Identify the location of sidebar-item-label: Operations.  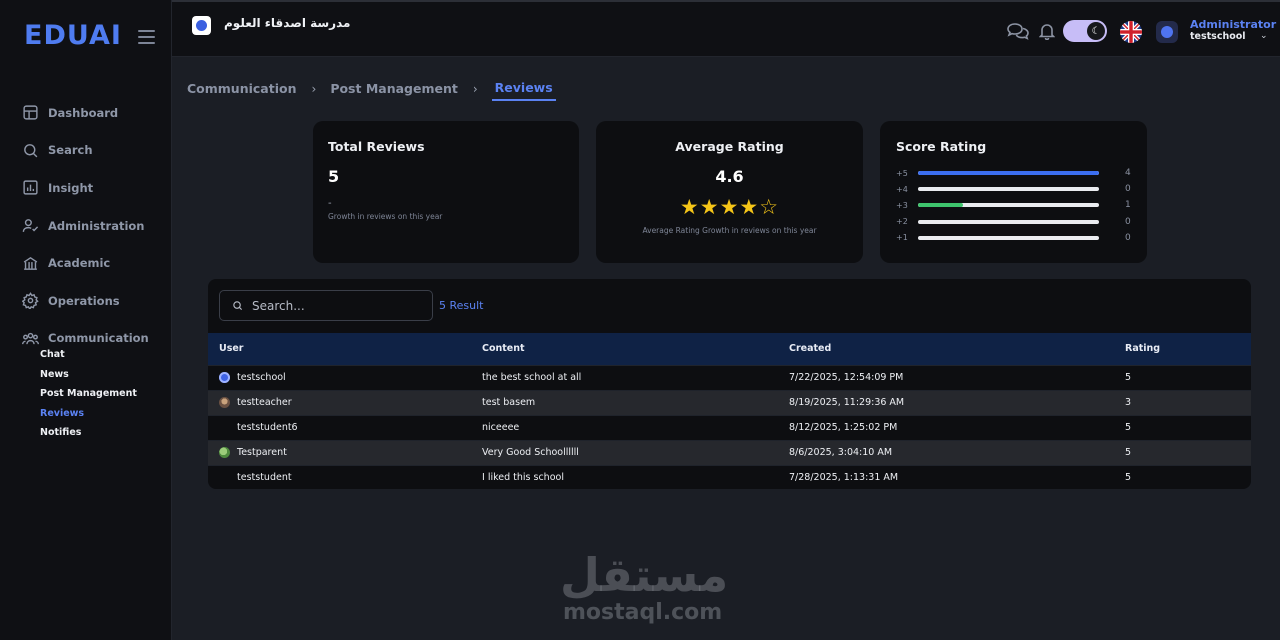
(84, 300).